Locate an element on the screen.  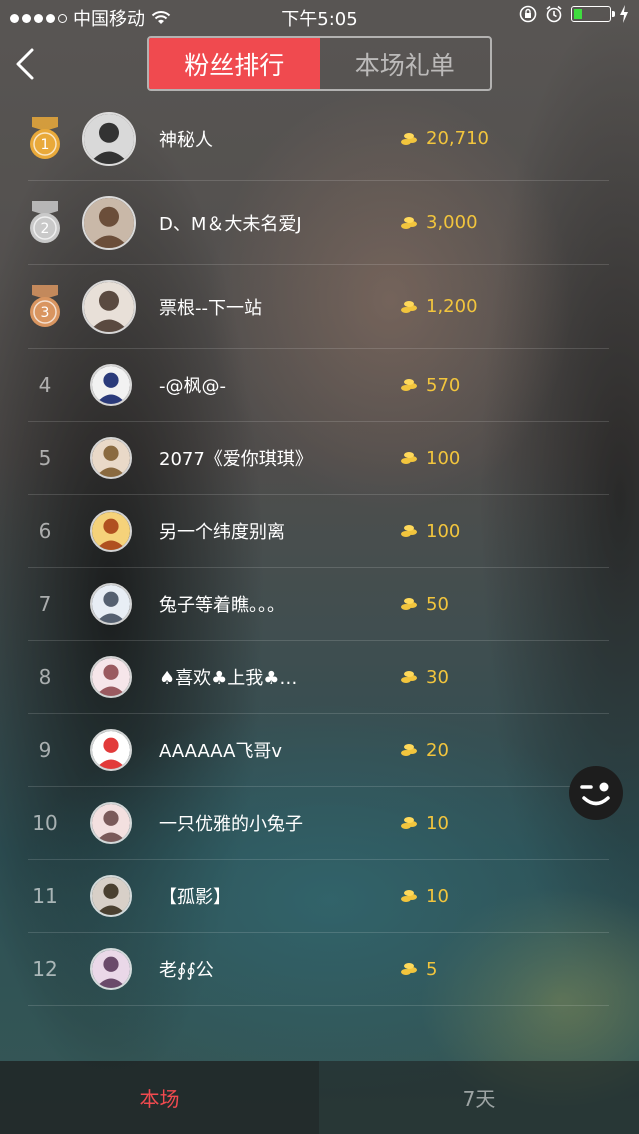
fan-name: 老∮∮公 is located at coordinates (186, 970).